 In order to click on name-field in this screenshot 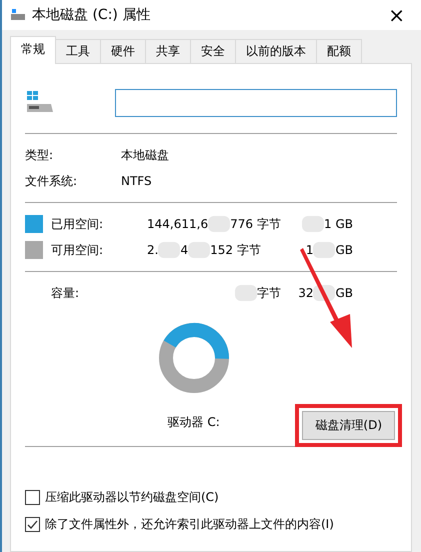, I will do `click(256, 103)`.